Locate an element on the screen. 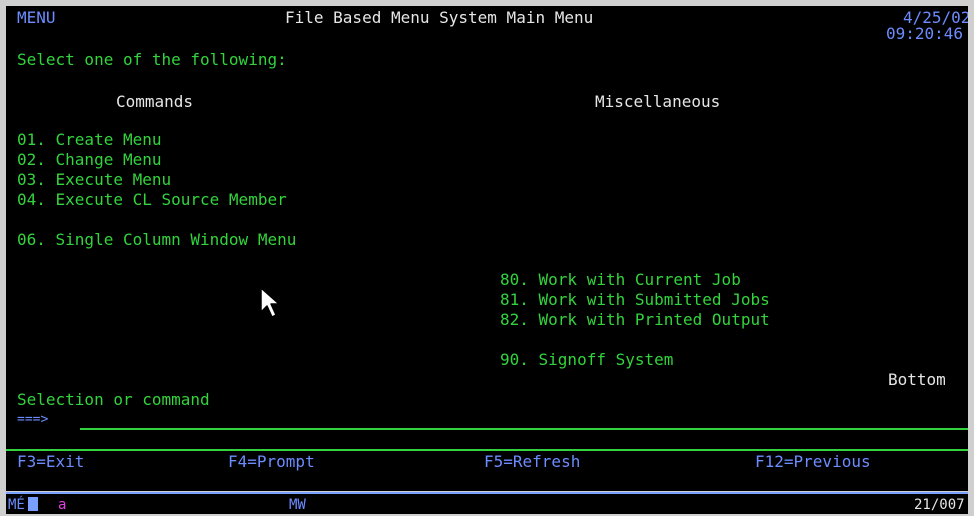 The height and width of the screenshot is (516, 974). menu-option-create: 01. Create Menu is located at coordinates (89, 140).